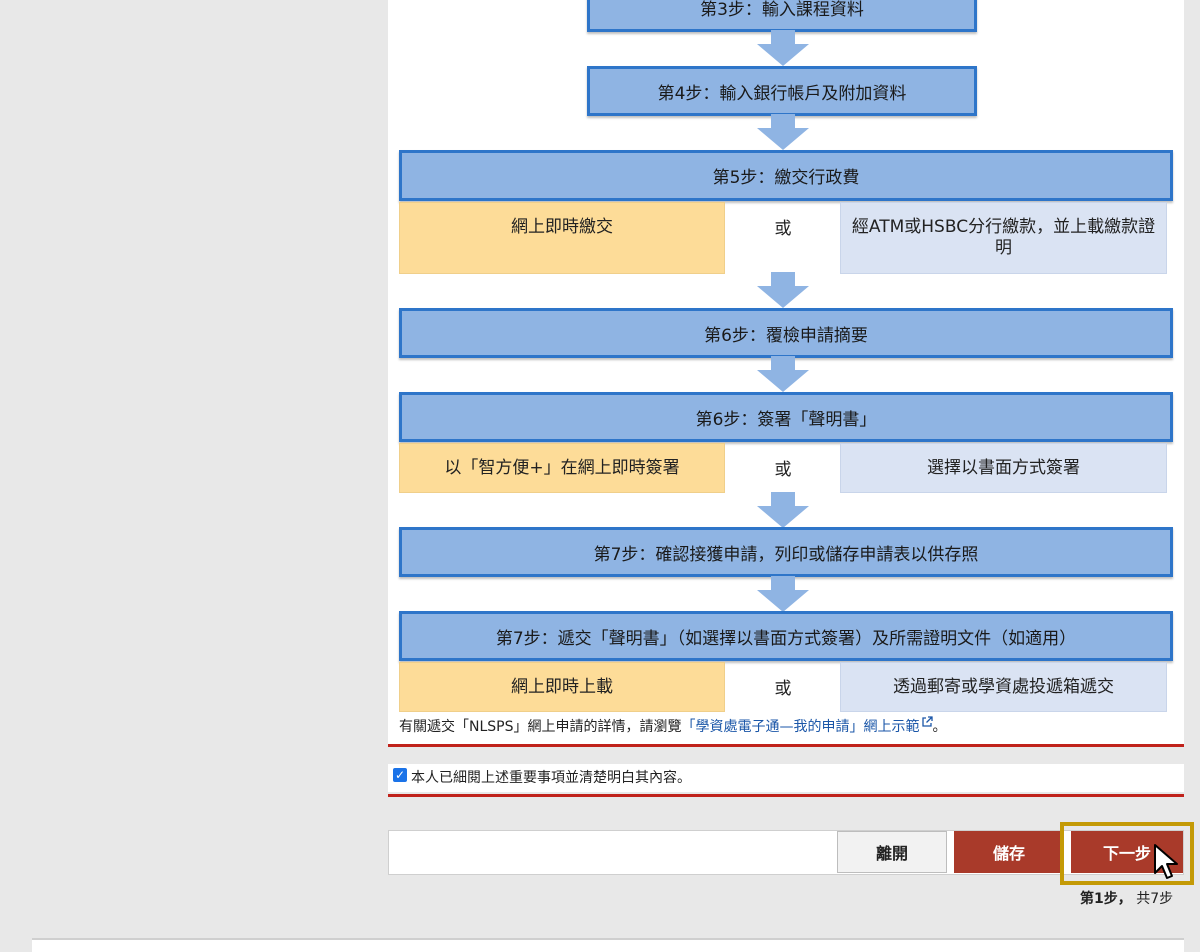 This screenshot has width=1200, height=952. What do you see at coordinates (1166, 861) in the screenshot?
I see `mouse-pointer-icon` at bounding box center [1166, 861].